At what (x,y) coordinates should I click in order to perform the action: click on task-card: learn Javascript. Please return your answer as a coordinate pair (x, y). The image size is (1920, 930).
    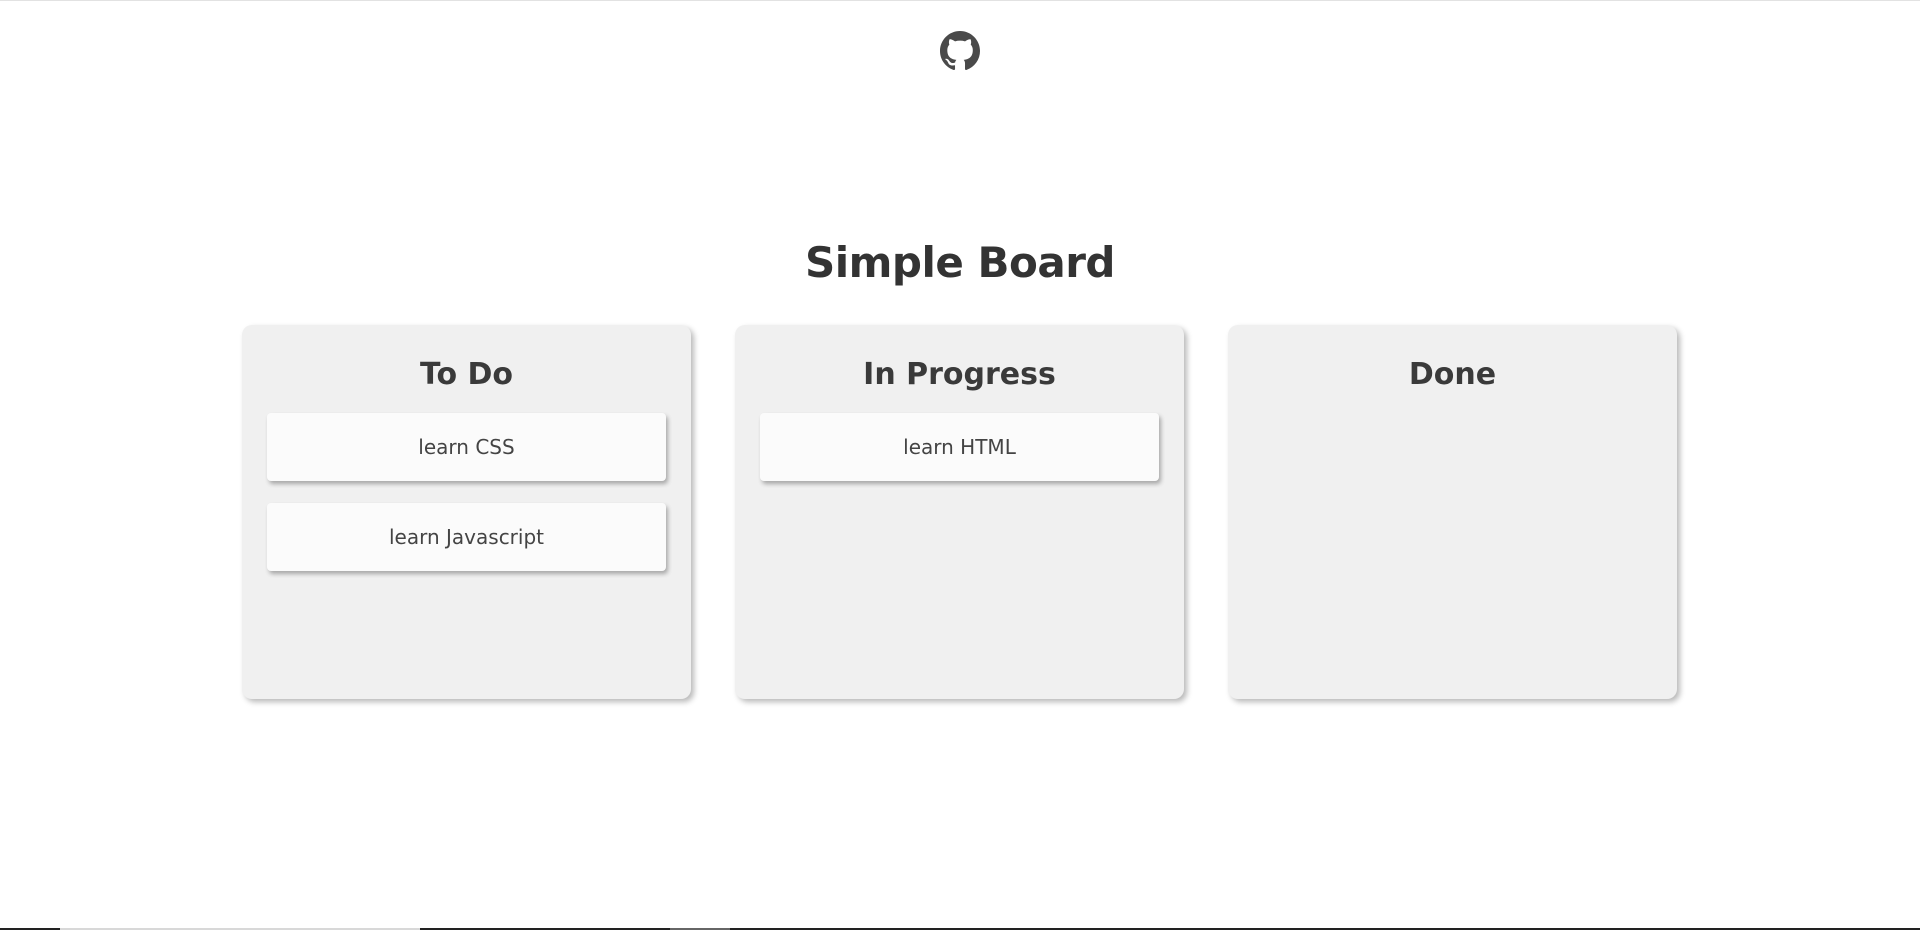
    Looking at the image, I should click on (466, 537).